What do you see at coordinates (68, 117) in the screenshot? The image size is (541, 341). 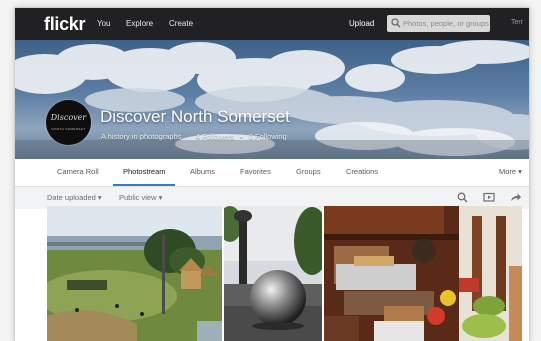 I see `avatar-signature: Discover` at bounding box center [68, 117].